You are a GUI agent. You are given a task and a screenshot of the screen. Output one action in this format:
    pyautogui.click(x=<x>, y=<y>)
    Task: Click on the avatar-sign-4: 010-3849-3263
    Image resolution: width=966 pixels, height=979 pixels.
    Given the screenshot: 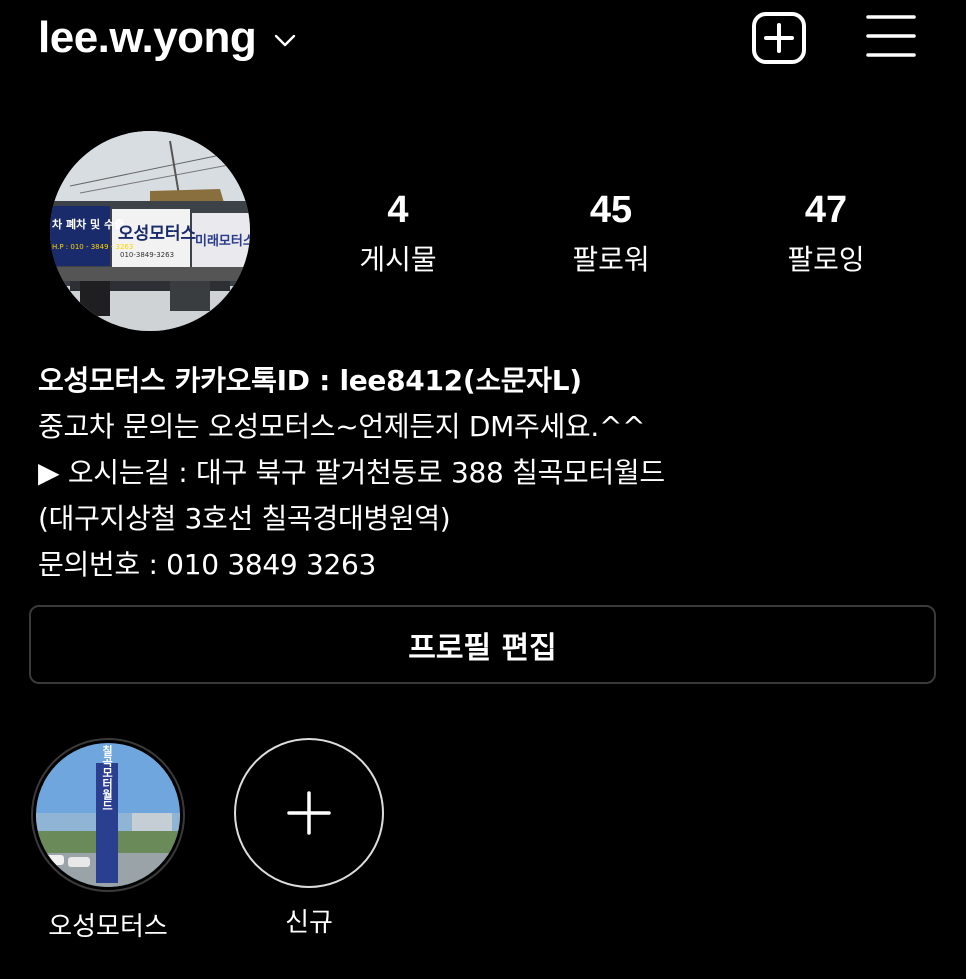 What is the action you would take?
    pyautogui.click(x=147, y=255)
    